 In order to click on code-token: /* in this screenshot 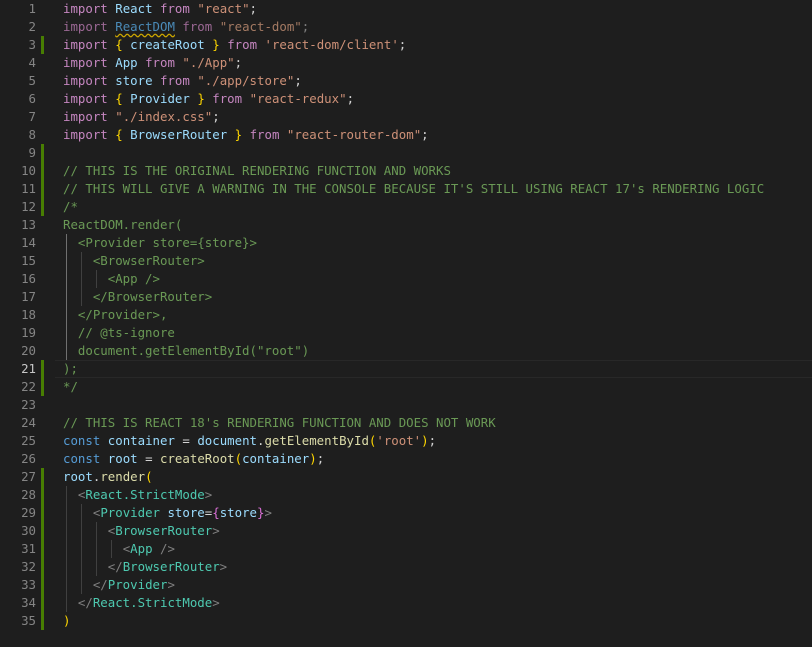, I will do `click(70, 206)`.